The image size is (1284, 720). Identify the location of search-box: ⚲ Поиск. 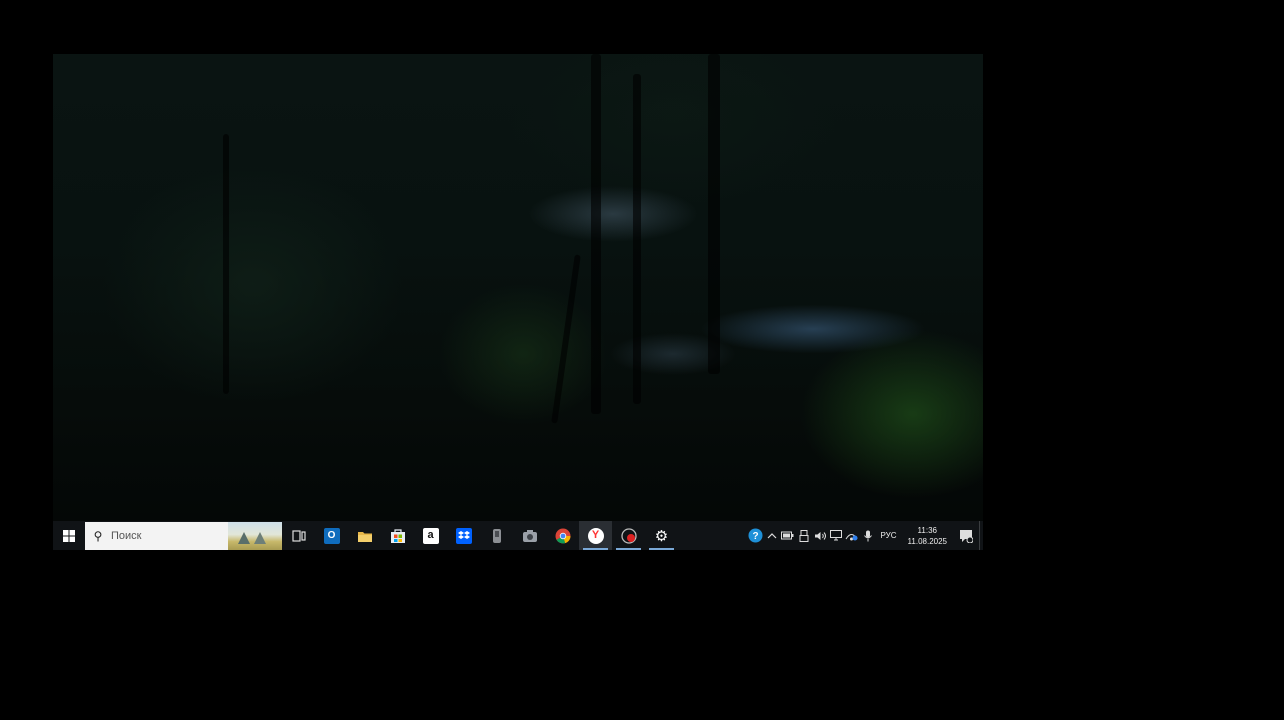
(183, 535).